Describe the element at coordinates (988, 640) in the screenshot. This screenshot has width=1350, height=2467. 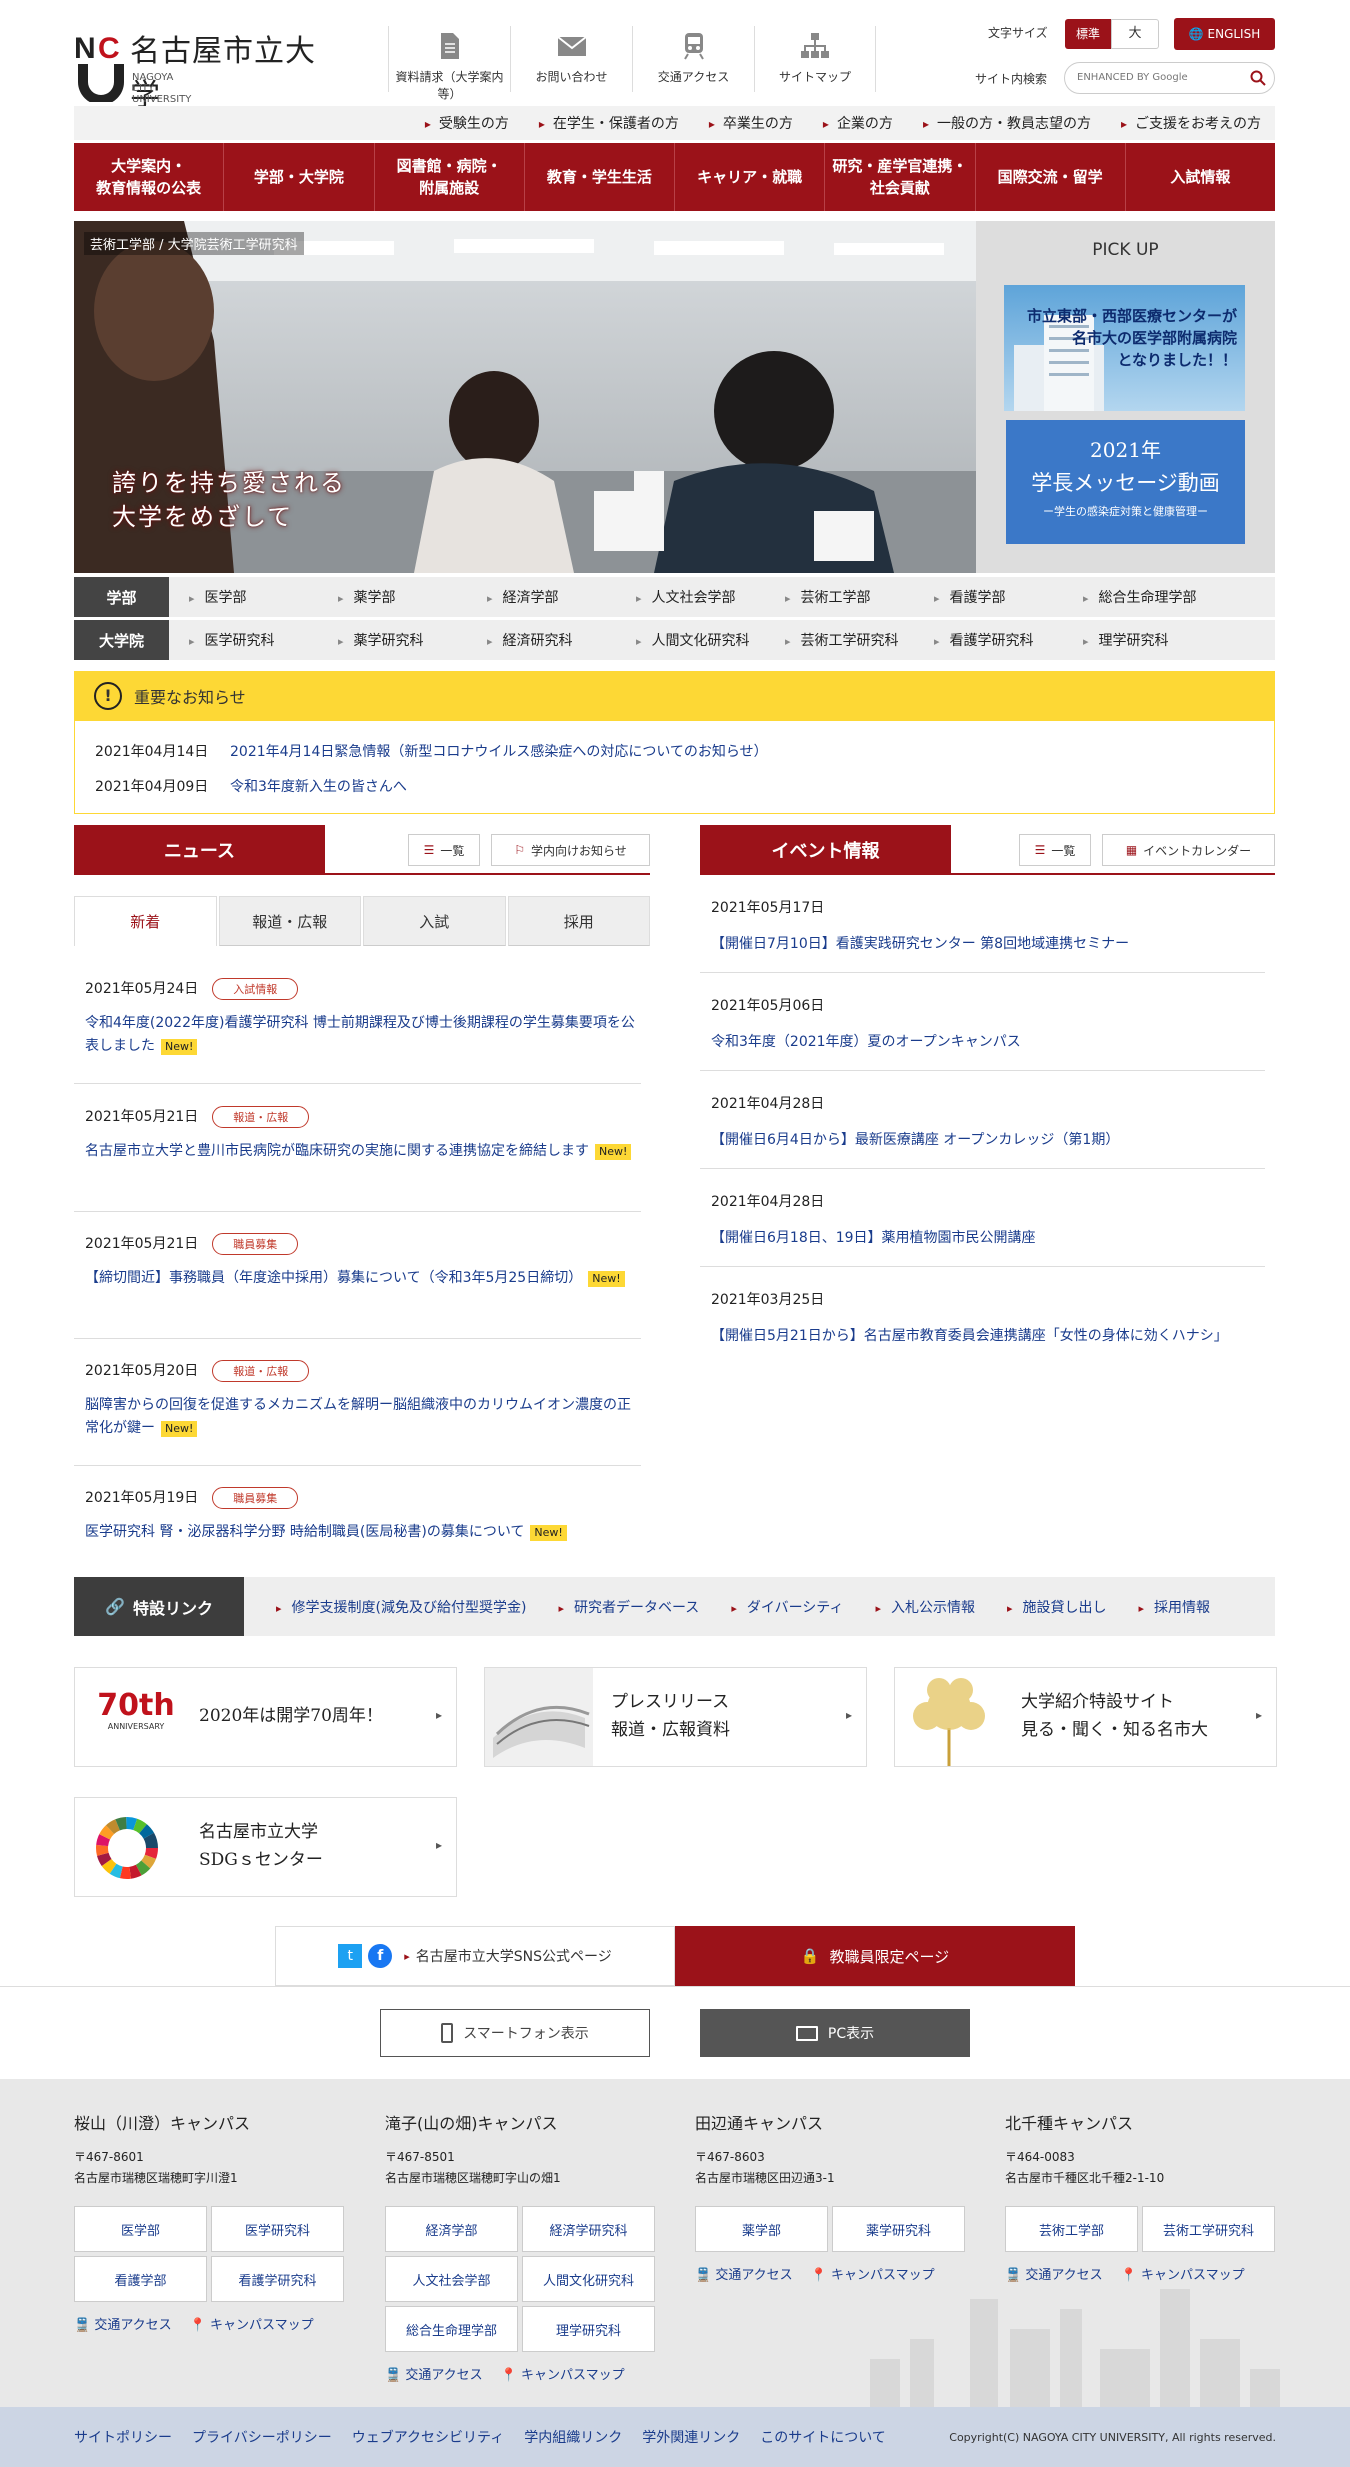
I see `grad-school-link: 看護学研究科` at that location.